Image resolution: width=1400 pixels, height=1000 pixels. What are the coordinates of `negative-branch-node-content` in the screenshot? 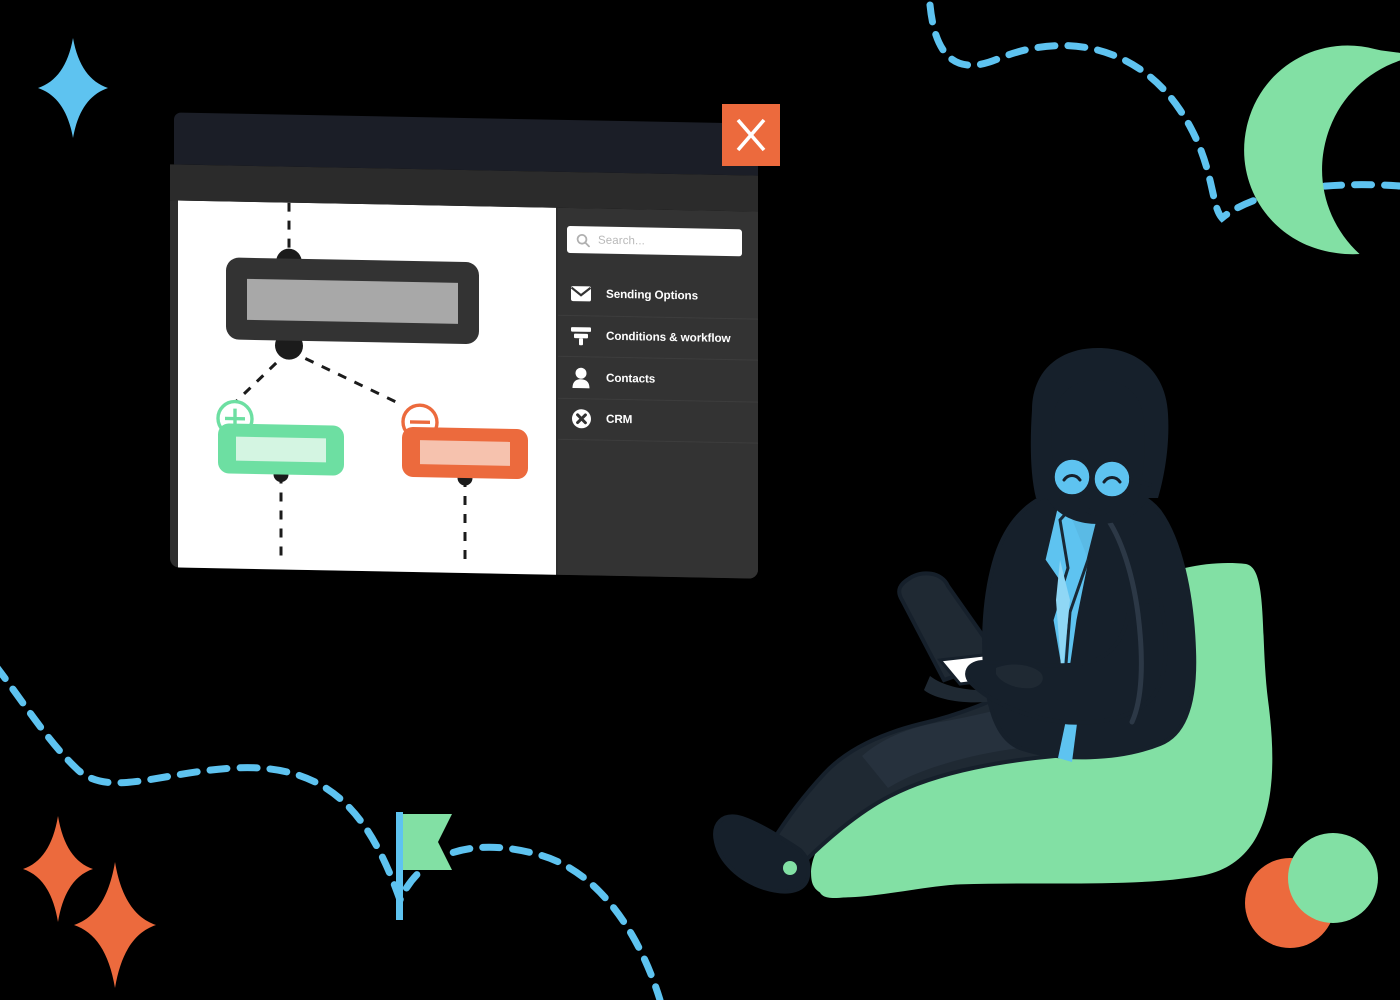 It's located at (465, 453).